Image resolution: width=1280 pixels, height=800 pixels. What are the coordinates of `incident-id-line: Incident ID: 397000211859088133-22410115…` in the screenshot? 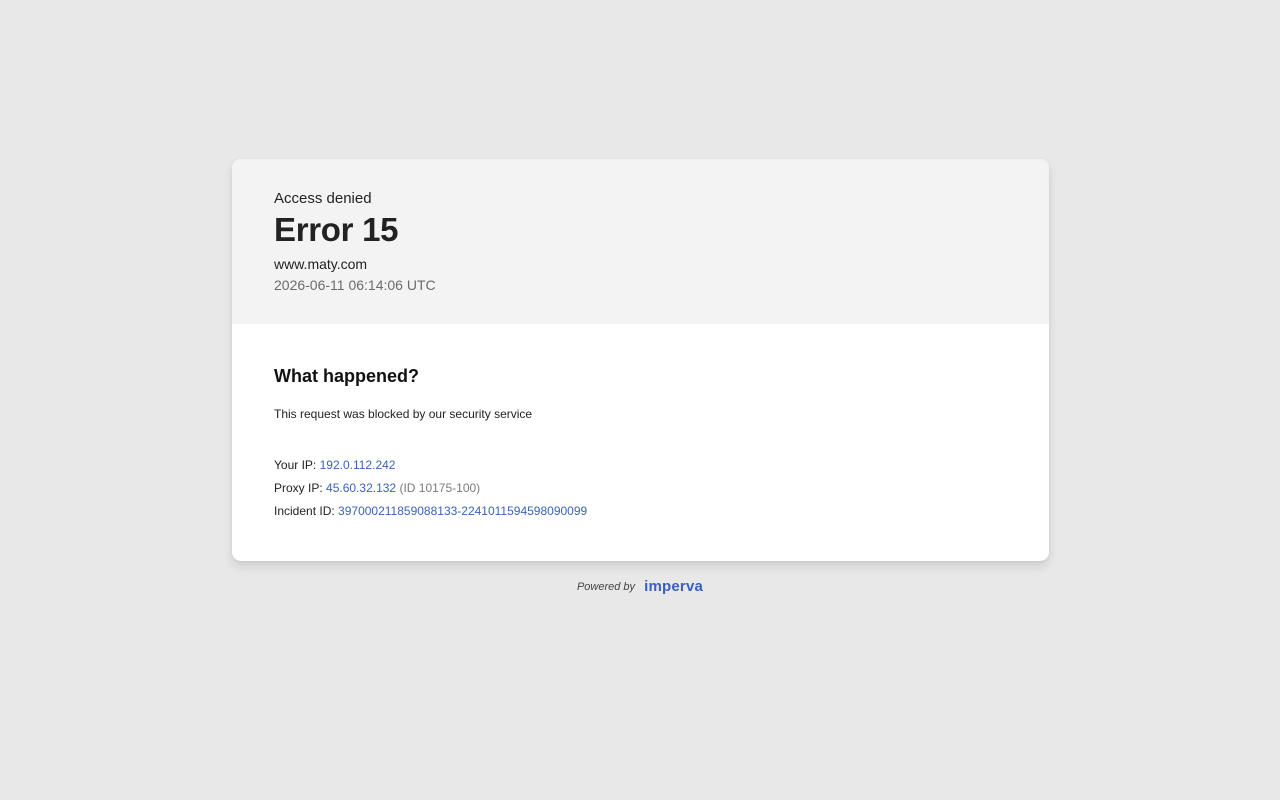 It's located at (430, 511).